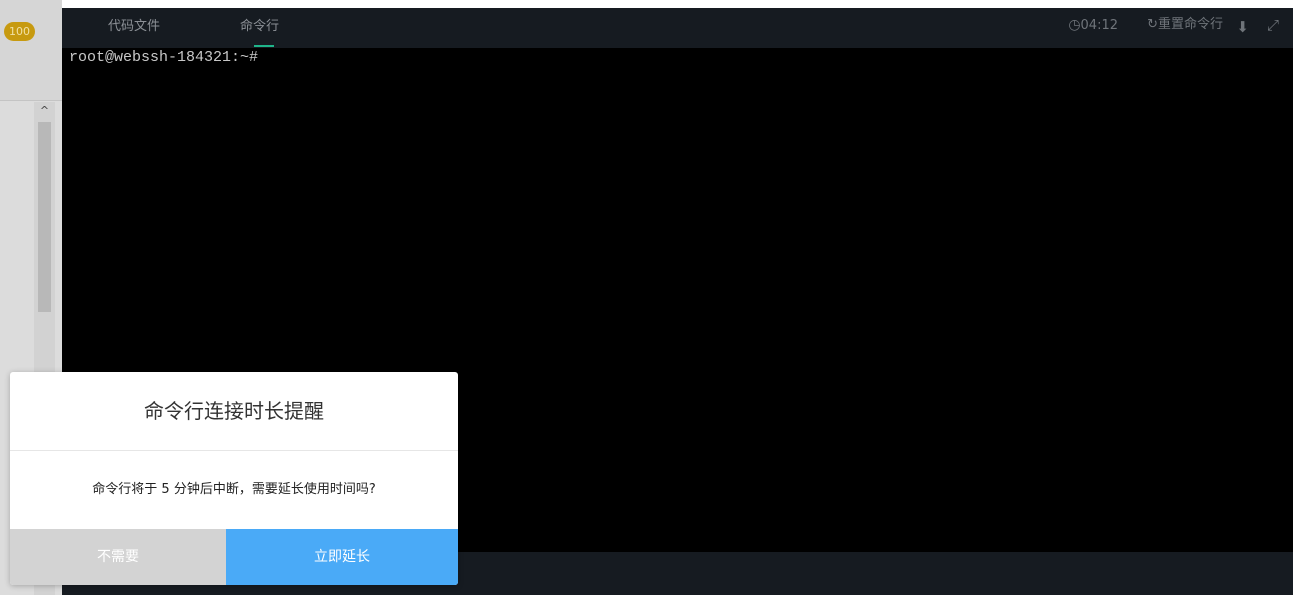 The width and height of the screenshot is (1293, 595). What do you see at coordinates (134, 28) in the screenshot?
I see `tab-code-files: 代码文件` at bounding box center [134, 28].